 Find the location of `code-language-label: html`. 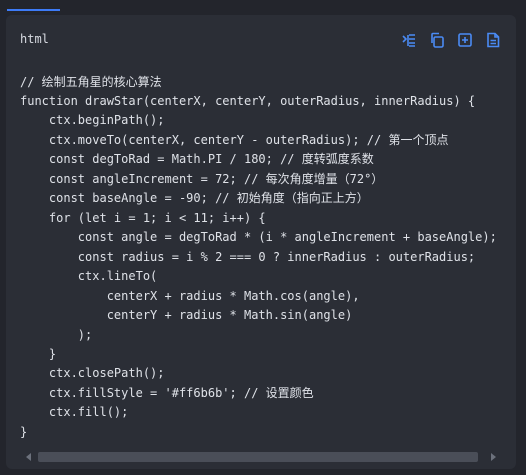

code-language-label: html is located at coordinates (34, 39).